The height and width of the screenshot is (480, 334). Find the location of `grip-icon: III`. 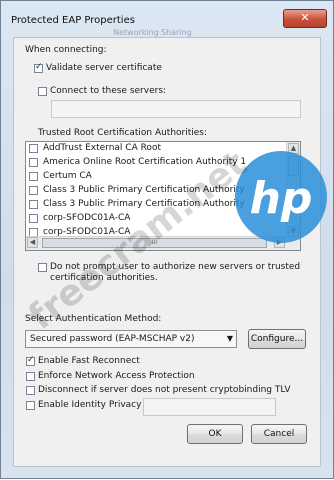

grip-icon: III is located at coordinates (154, 242).